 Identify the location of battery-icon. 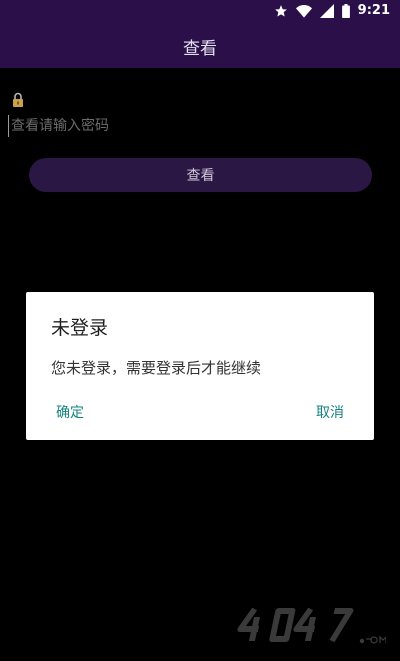
(345, 10).